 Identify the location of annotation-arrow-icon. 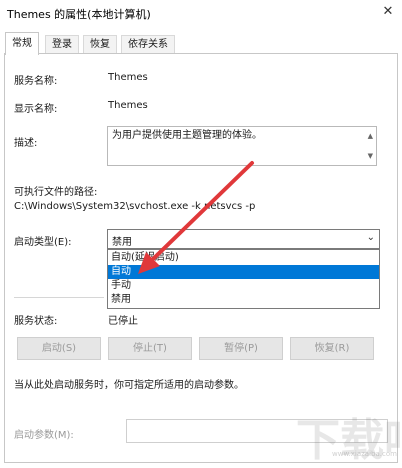
(196, 217).